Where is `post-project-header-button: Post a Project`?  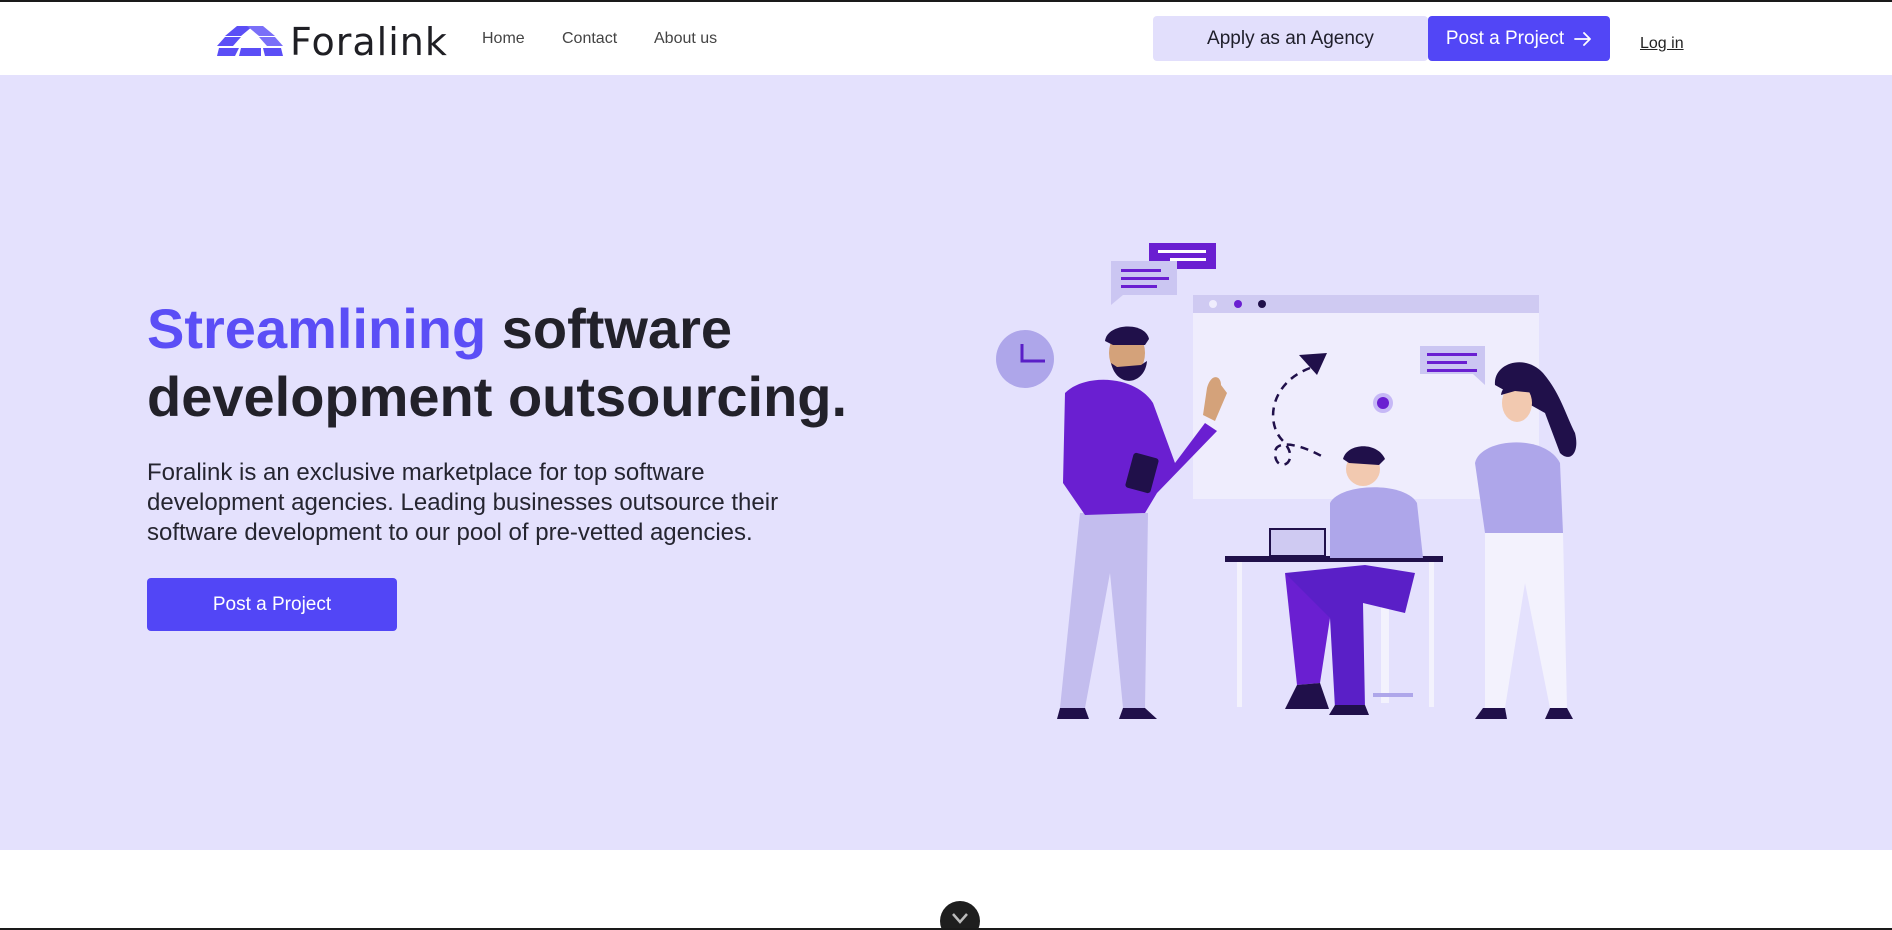 post-project-header-button: Post a Project is located at coordinates (1519, 38).